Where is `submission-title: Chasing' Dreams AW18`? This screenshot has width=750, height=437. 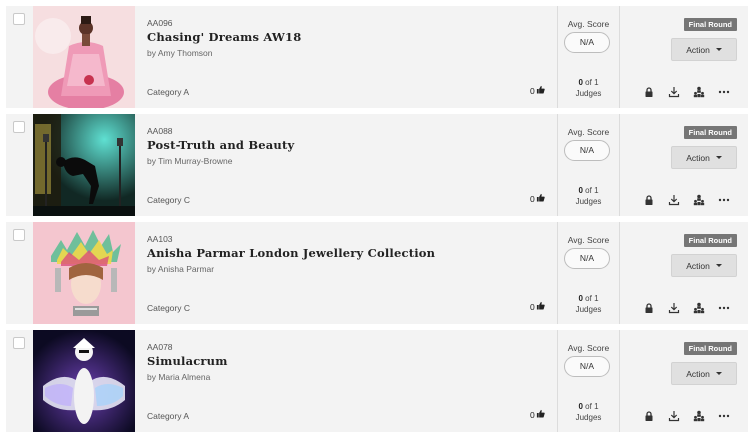
submission-title: Chasing' Dreams AW18 is located at coordinates (224, 37).